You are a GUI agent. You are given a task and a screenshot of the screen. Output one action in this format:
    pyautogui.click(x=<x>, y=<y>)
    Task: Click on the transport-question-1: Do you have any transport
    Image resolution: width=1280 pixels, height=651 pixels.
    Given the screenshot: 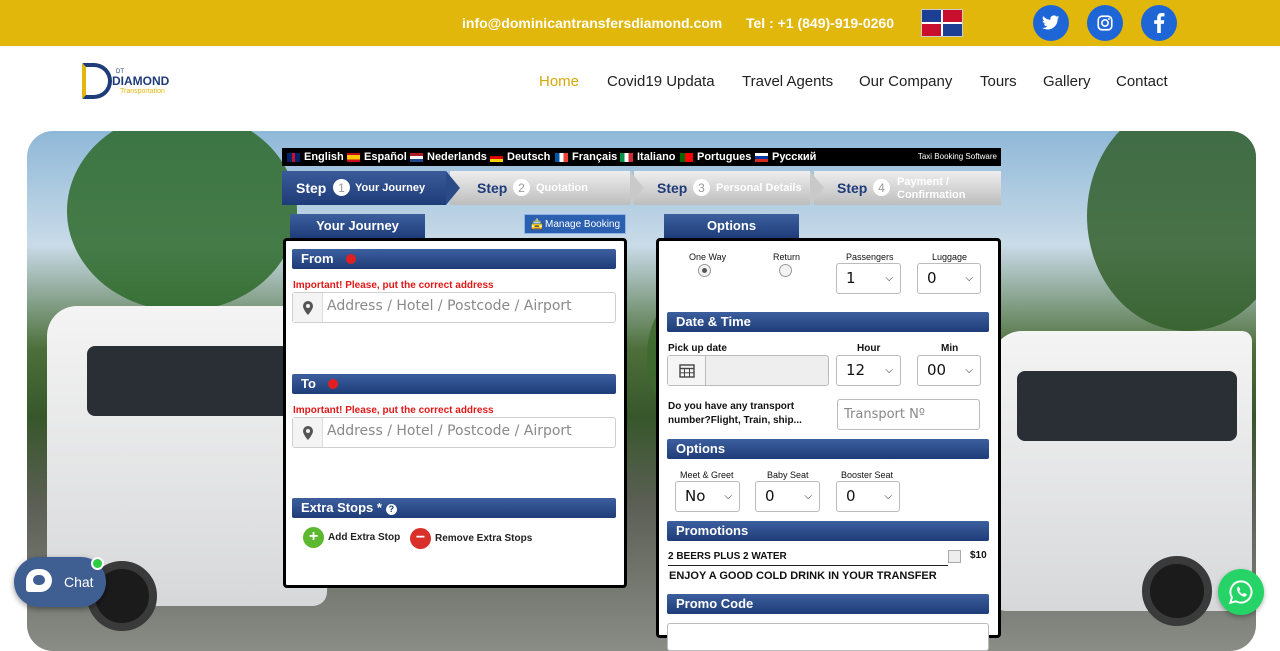 What is the action you would take?
    pyautogui.click(x=731, y=406)
    